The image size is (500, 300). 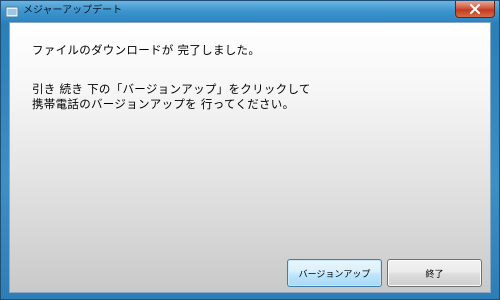 I want to click on message-line-3: 携帯電話のバージョンアップを 行ってください。, so click(x=163, y=104).